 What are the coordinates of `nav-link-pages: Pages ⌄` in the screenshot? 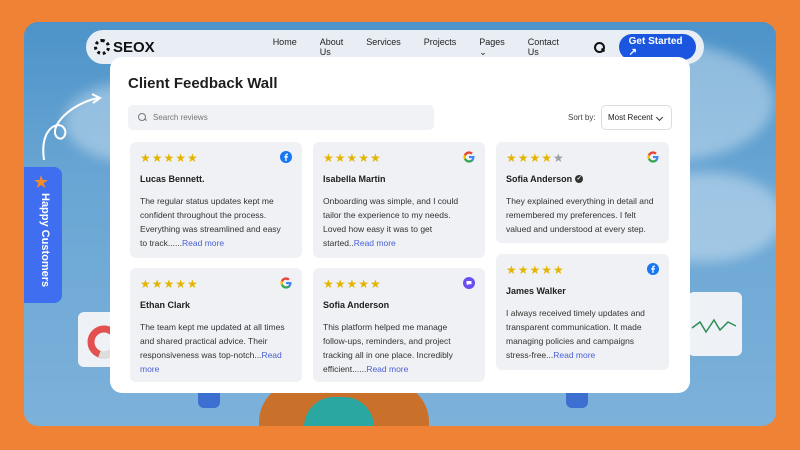 It's located at (492, 47).